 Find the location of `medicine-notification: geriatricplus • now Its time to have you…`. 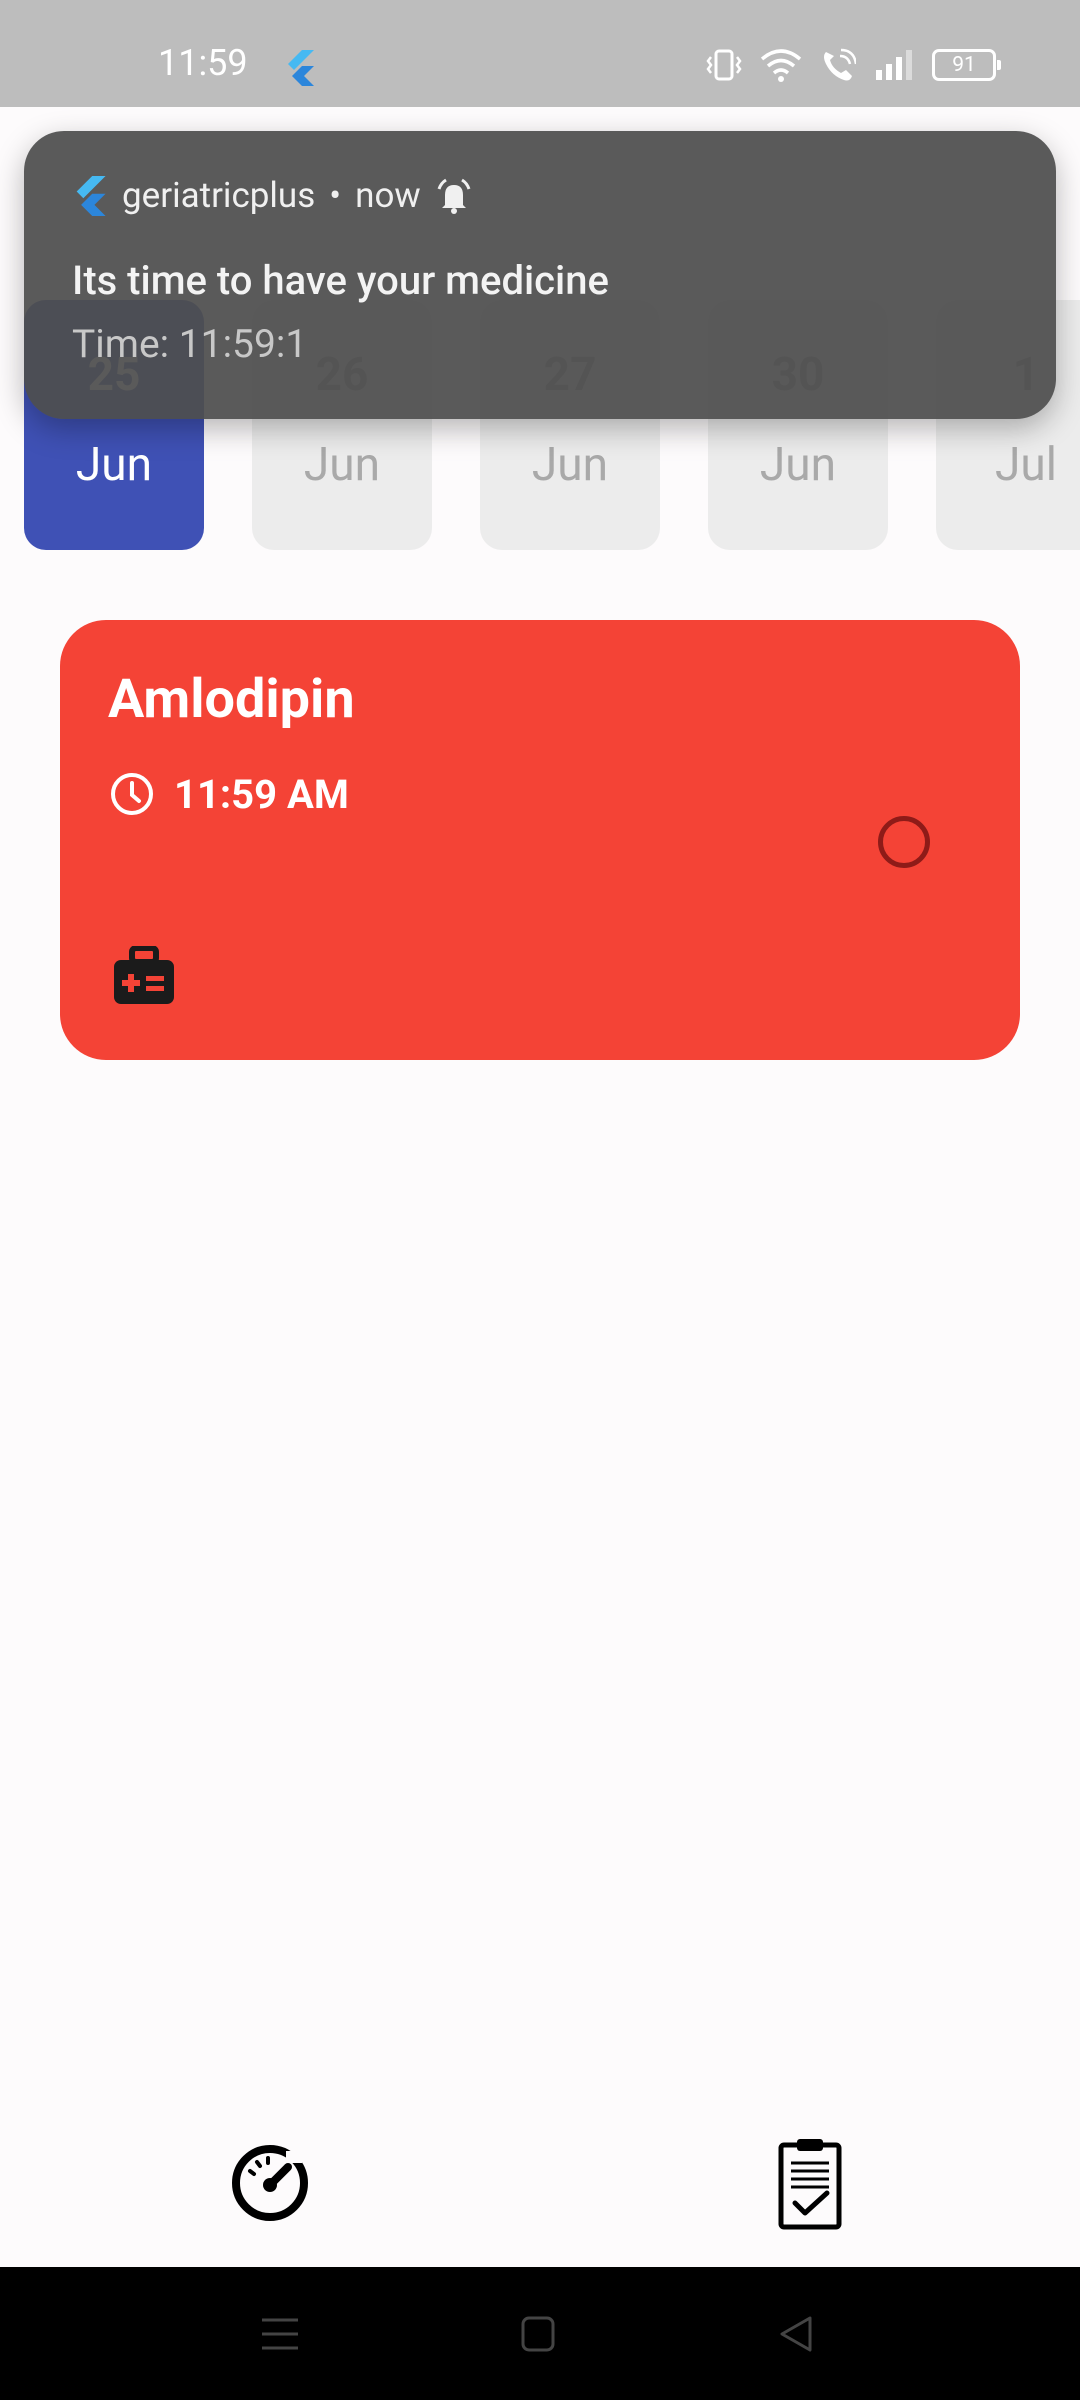

medicine-notification: geriatricplus • now Its time to have you… is located at coordinates (540, 275).